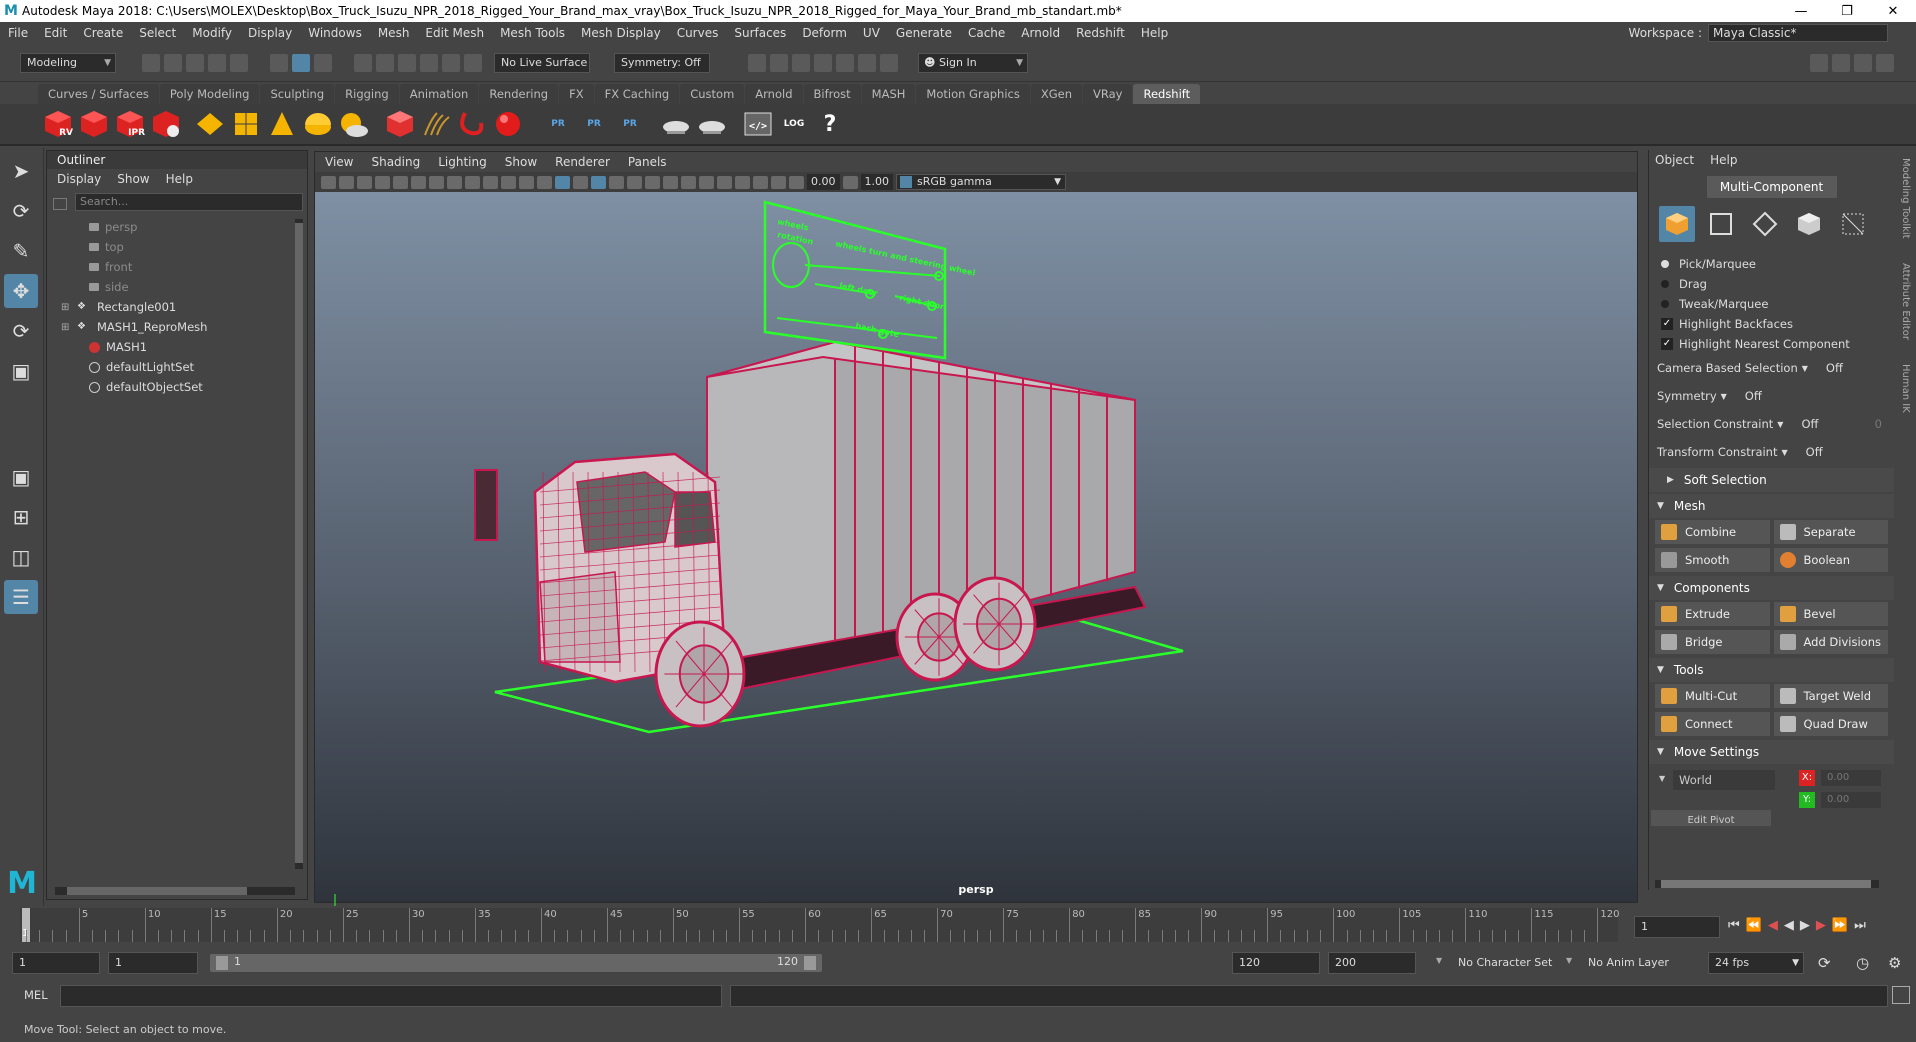  Describe the element at coordinates (60, 204) in the screenshot. I see `filter-icon` at that location.